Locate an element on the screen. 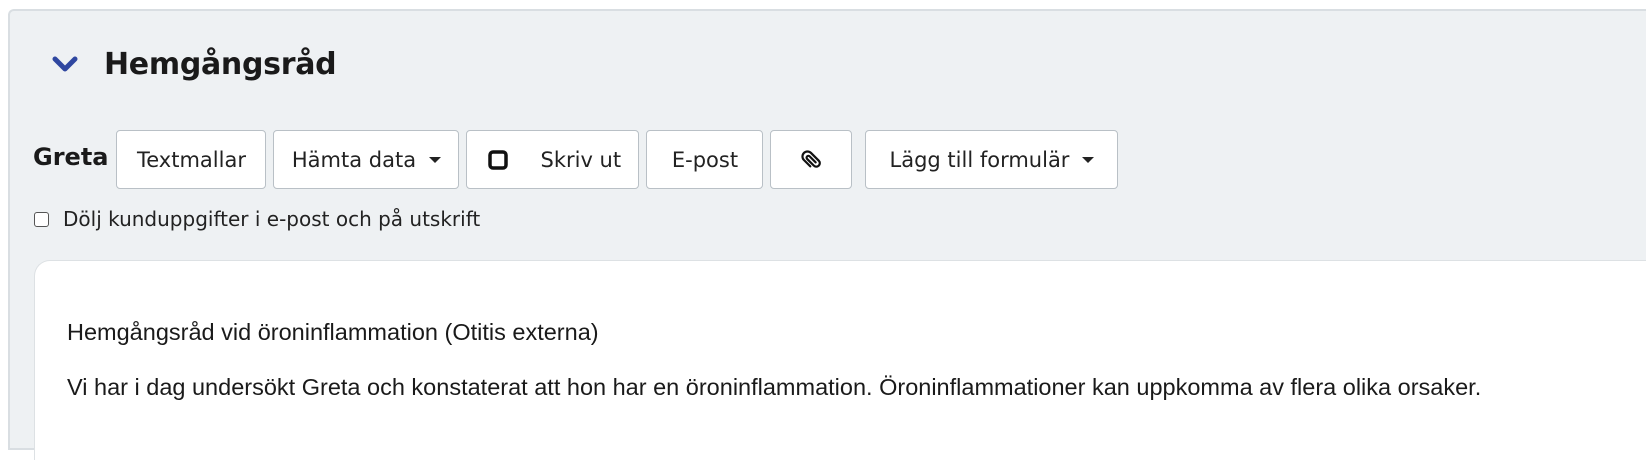  paperclip-icon is located at coordinates (811, 160).